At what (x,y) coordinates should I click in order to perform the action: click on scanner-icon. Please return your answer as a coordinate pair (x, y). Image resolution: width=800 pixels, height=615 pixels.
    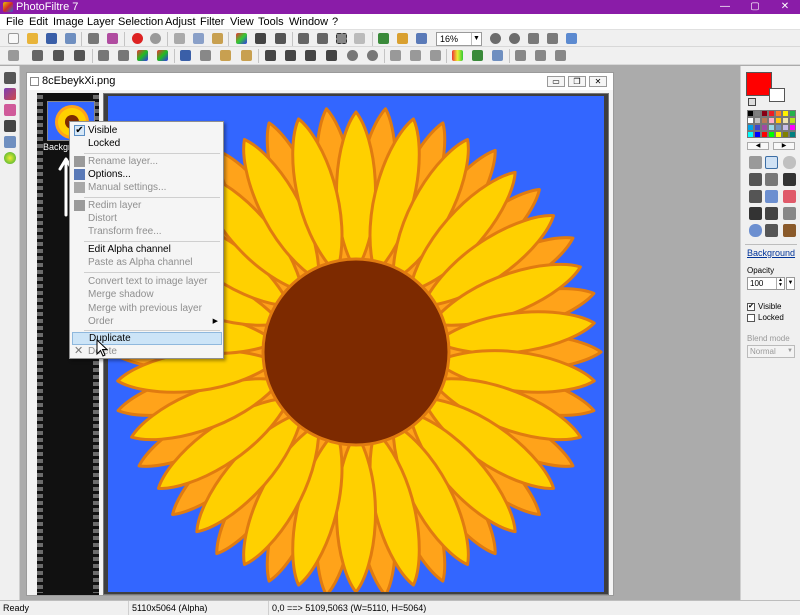
    Looking at the image, I should click on (112, 38).